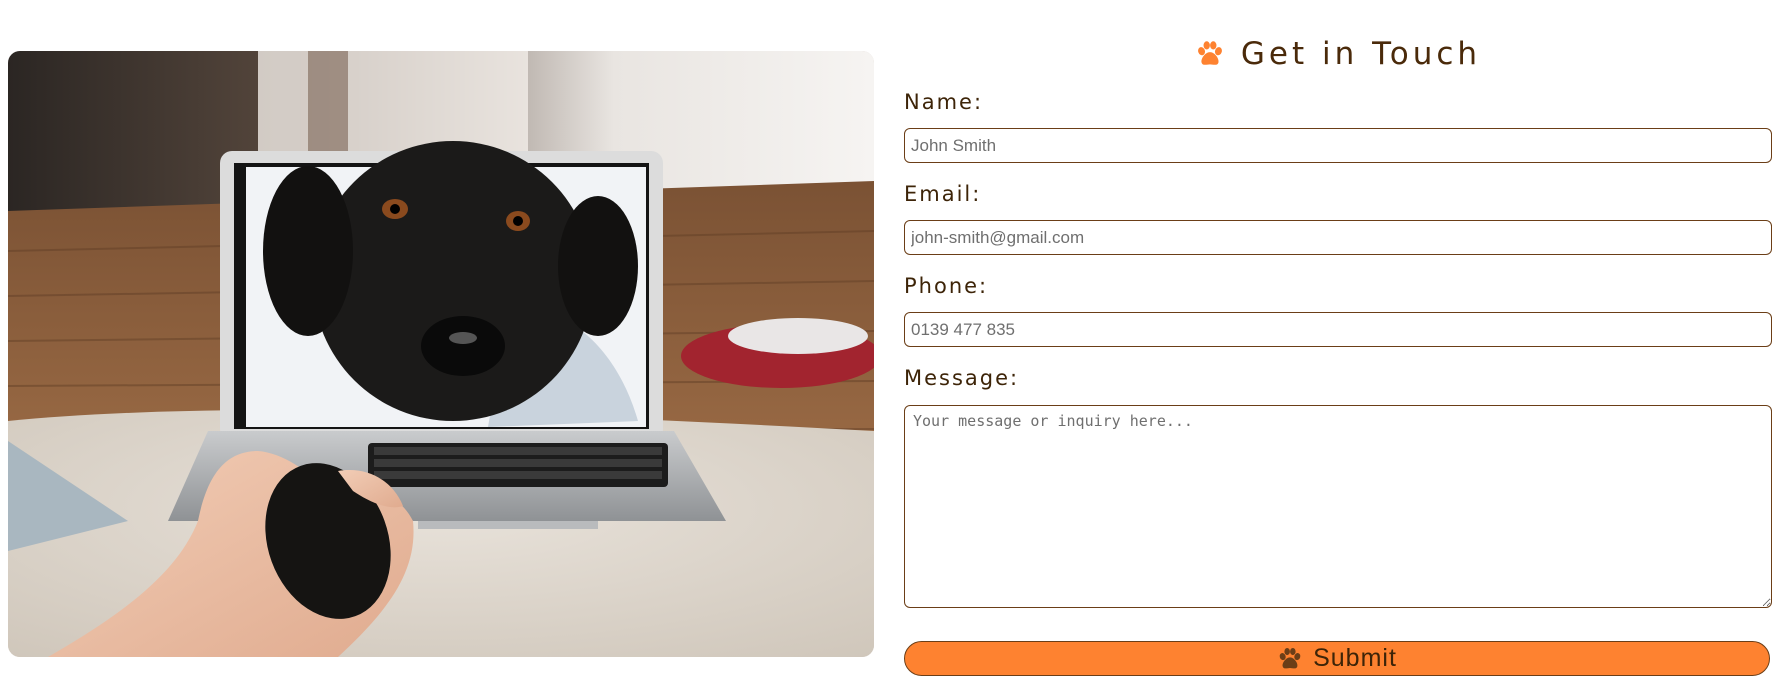 The image size is (1790, 689). Describe the element at coordinates (1338, 145) in the screenshot. I see `name-input` at that location.